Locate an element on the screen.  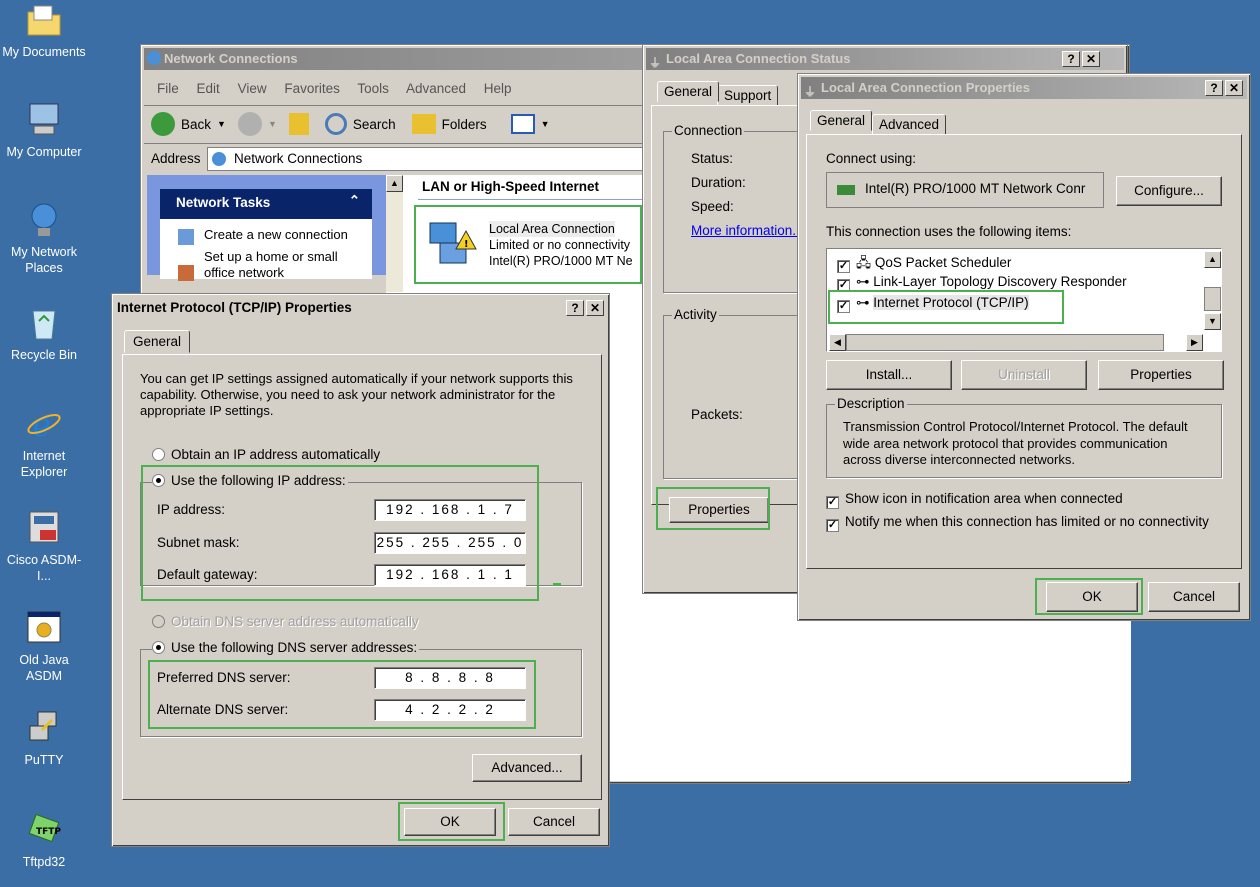
desktop-icon-internet-explorer: e Internet Explorer is located at coordinates (44, 442).